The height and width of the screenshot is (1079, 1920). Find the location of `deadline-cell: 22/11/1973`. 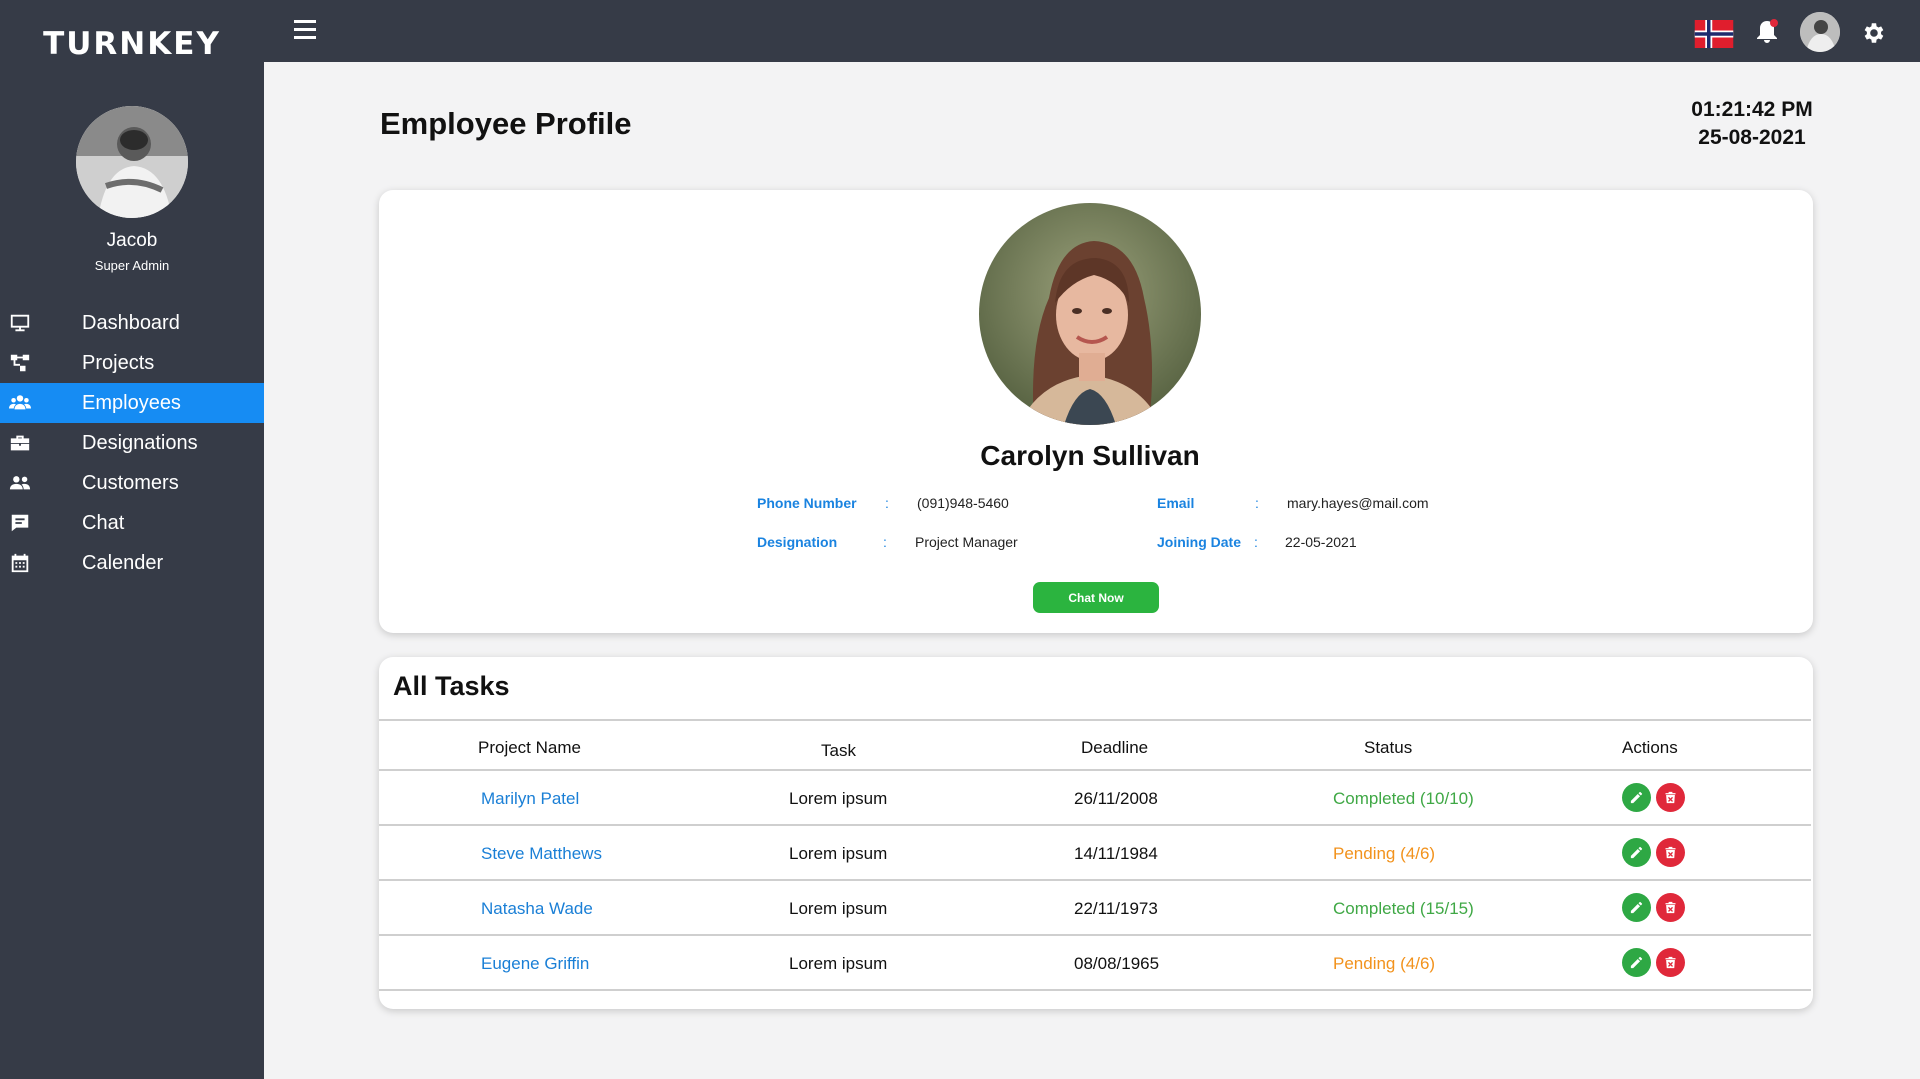

deadline-cell: 22/11/1973 is located at coordinates (1116, 908).